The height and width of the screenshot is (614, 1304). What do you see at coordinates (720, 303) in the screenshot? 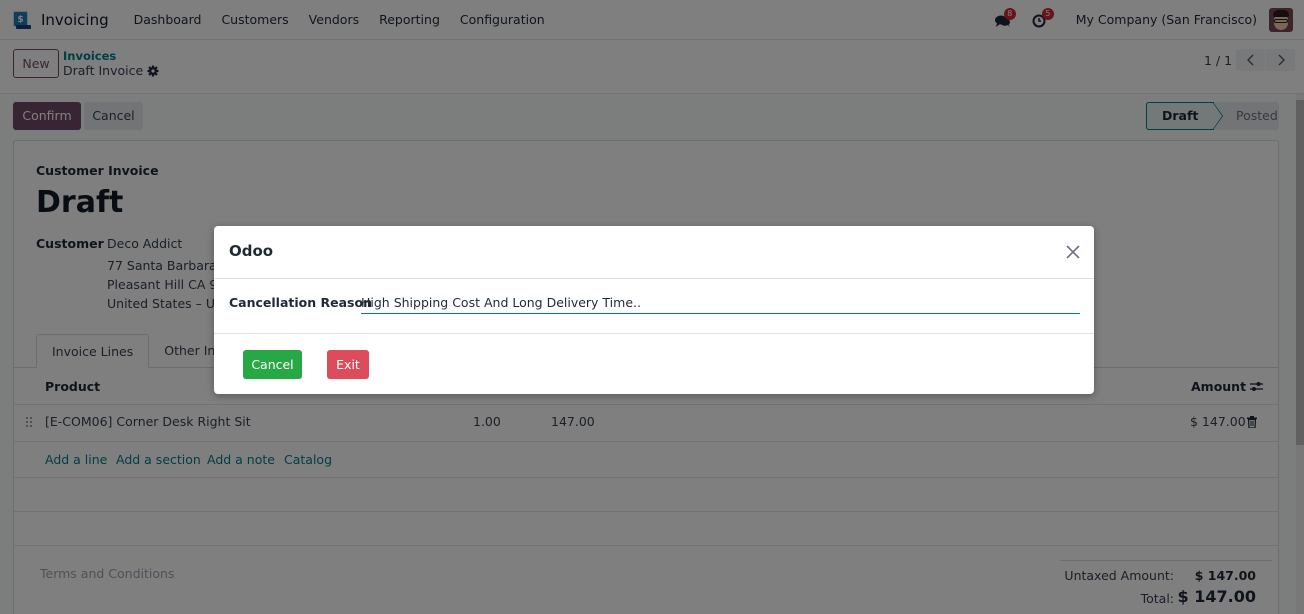
I see `cancellation-reason-input` at bounding box center [720, 303].